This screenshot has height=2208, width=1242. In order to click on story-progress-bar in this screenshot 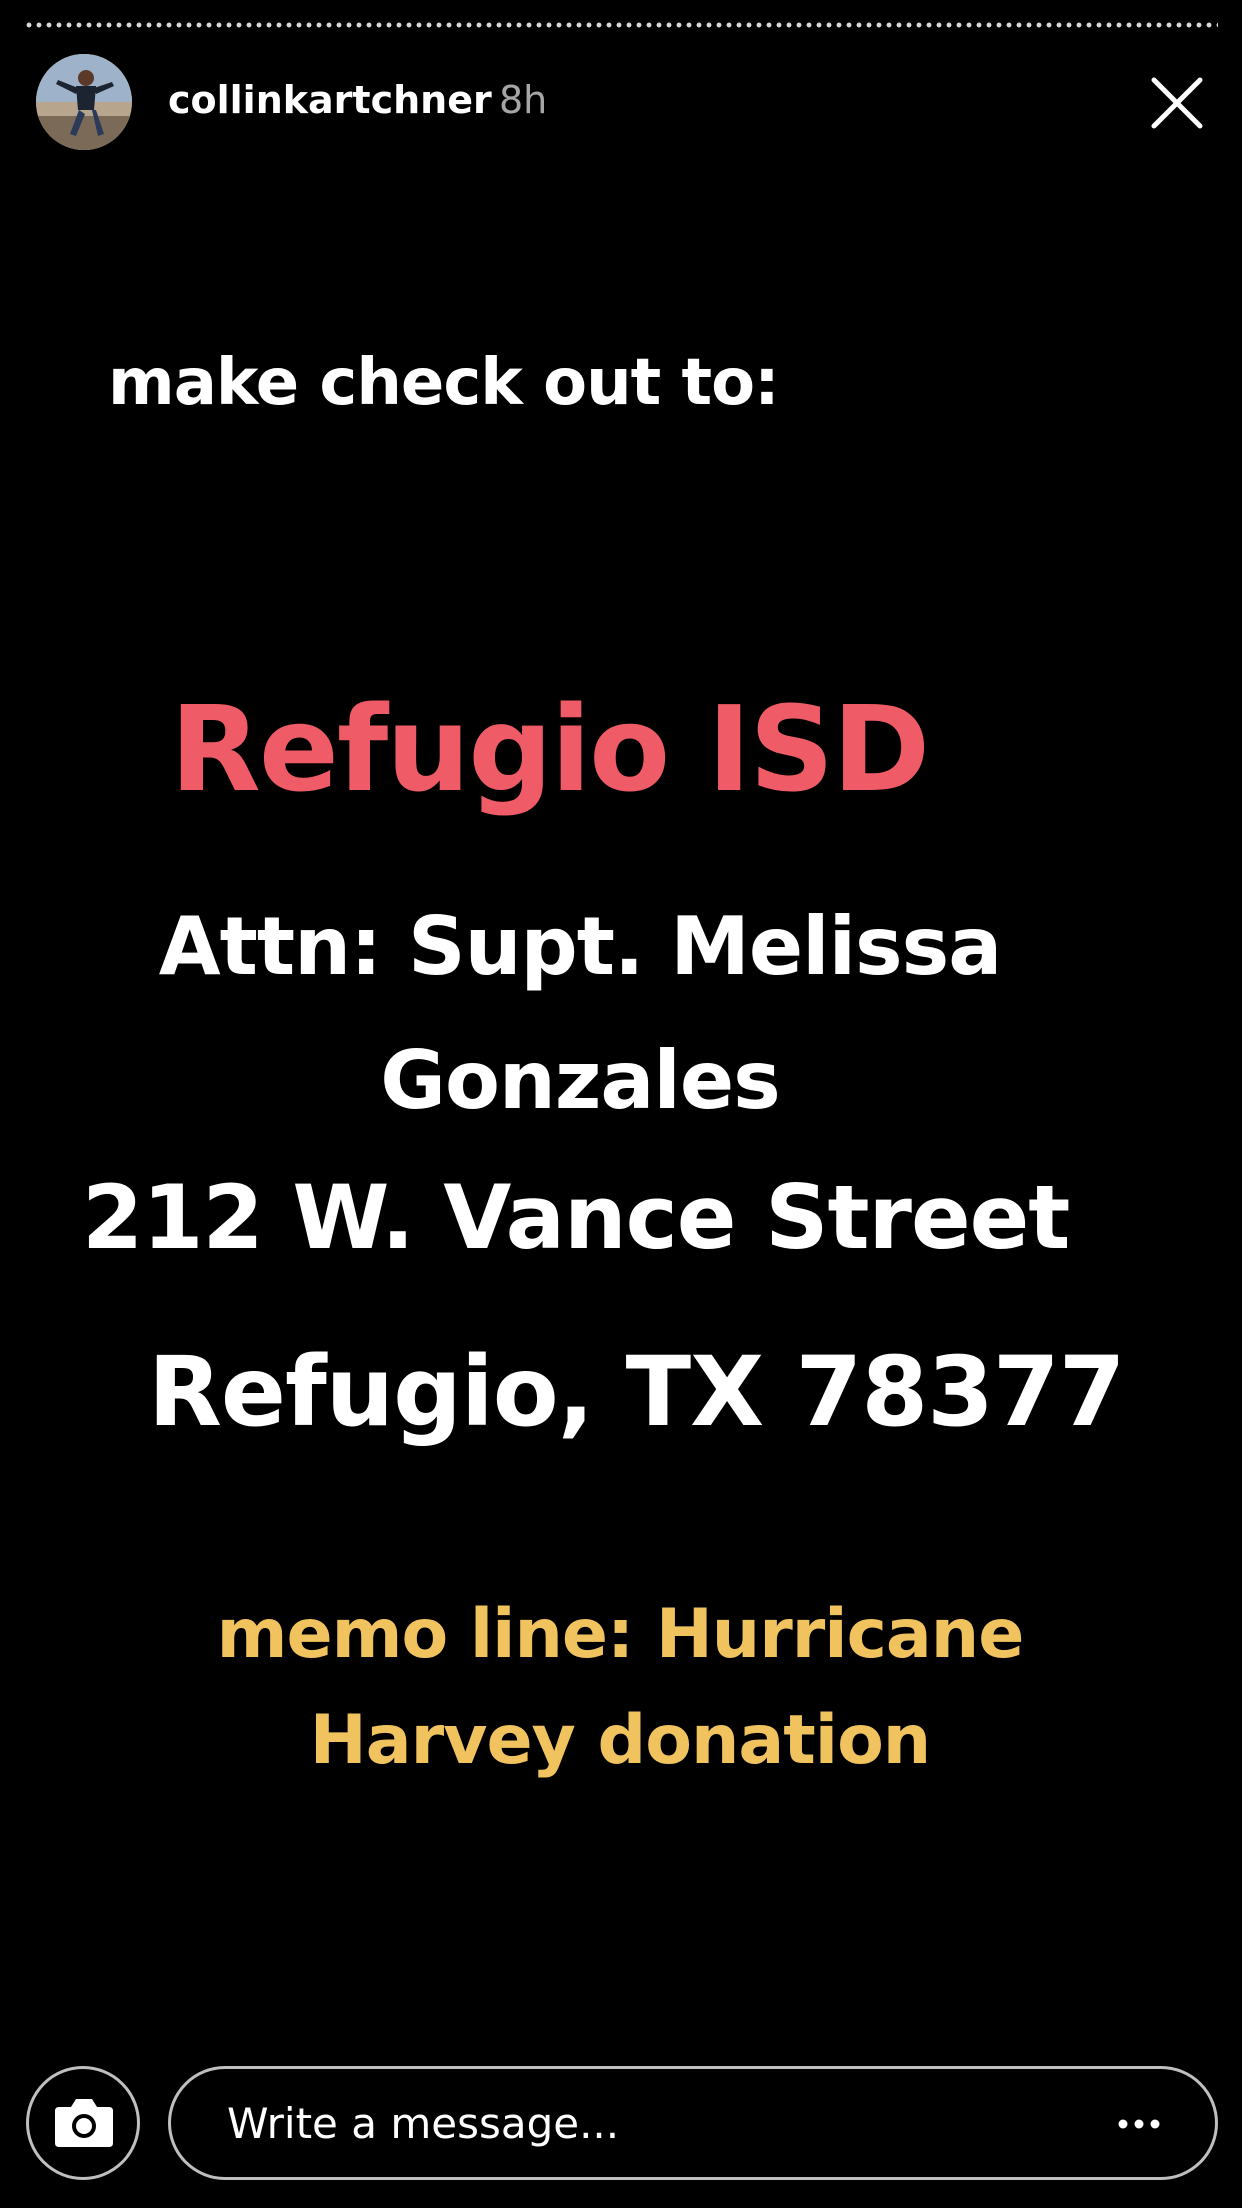, I will do `click(621, 25)`.